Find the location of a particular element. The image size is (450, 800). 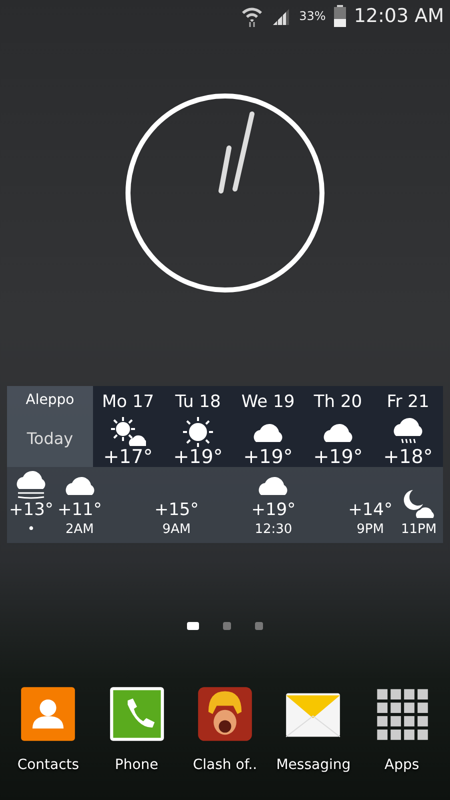

sun-cloud-icon is located at coordinates (128, 432).